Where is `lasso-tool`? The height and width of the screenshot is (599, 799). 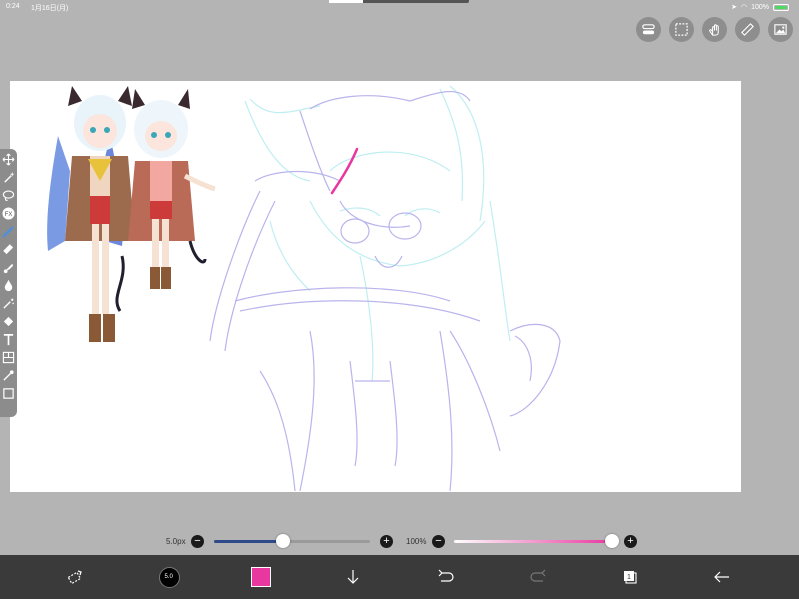
lasso-tool is located at coordinates (8, 195).